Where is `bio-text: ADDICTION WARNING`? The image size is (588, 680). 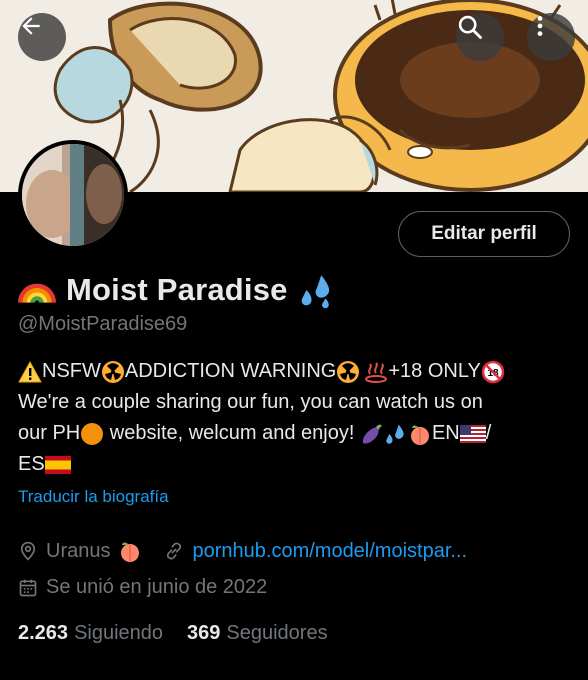
bio-text: ADDICTION WARNING is located at coordinates (230, 371).